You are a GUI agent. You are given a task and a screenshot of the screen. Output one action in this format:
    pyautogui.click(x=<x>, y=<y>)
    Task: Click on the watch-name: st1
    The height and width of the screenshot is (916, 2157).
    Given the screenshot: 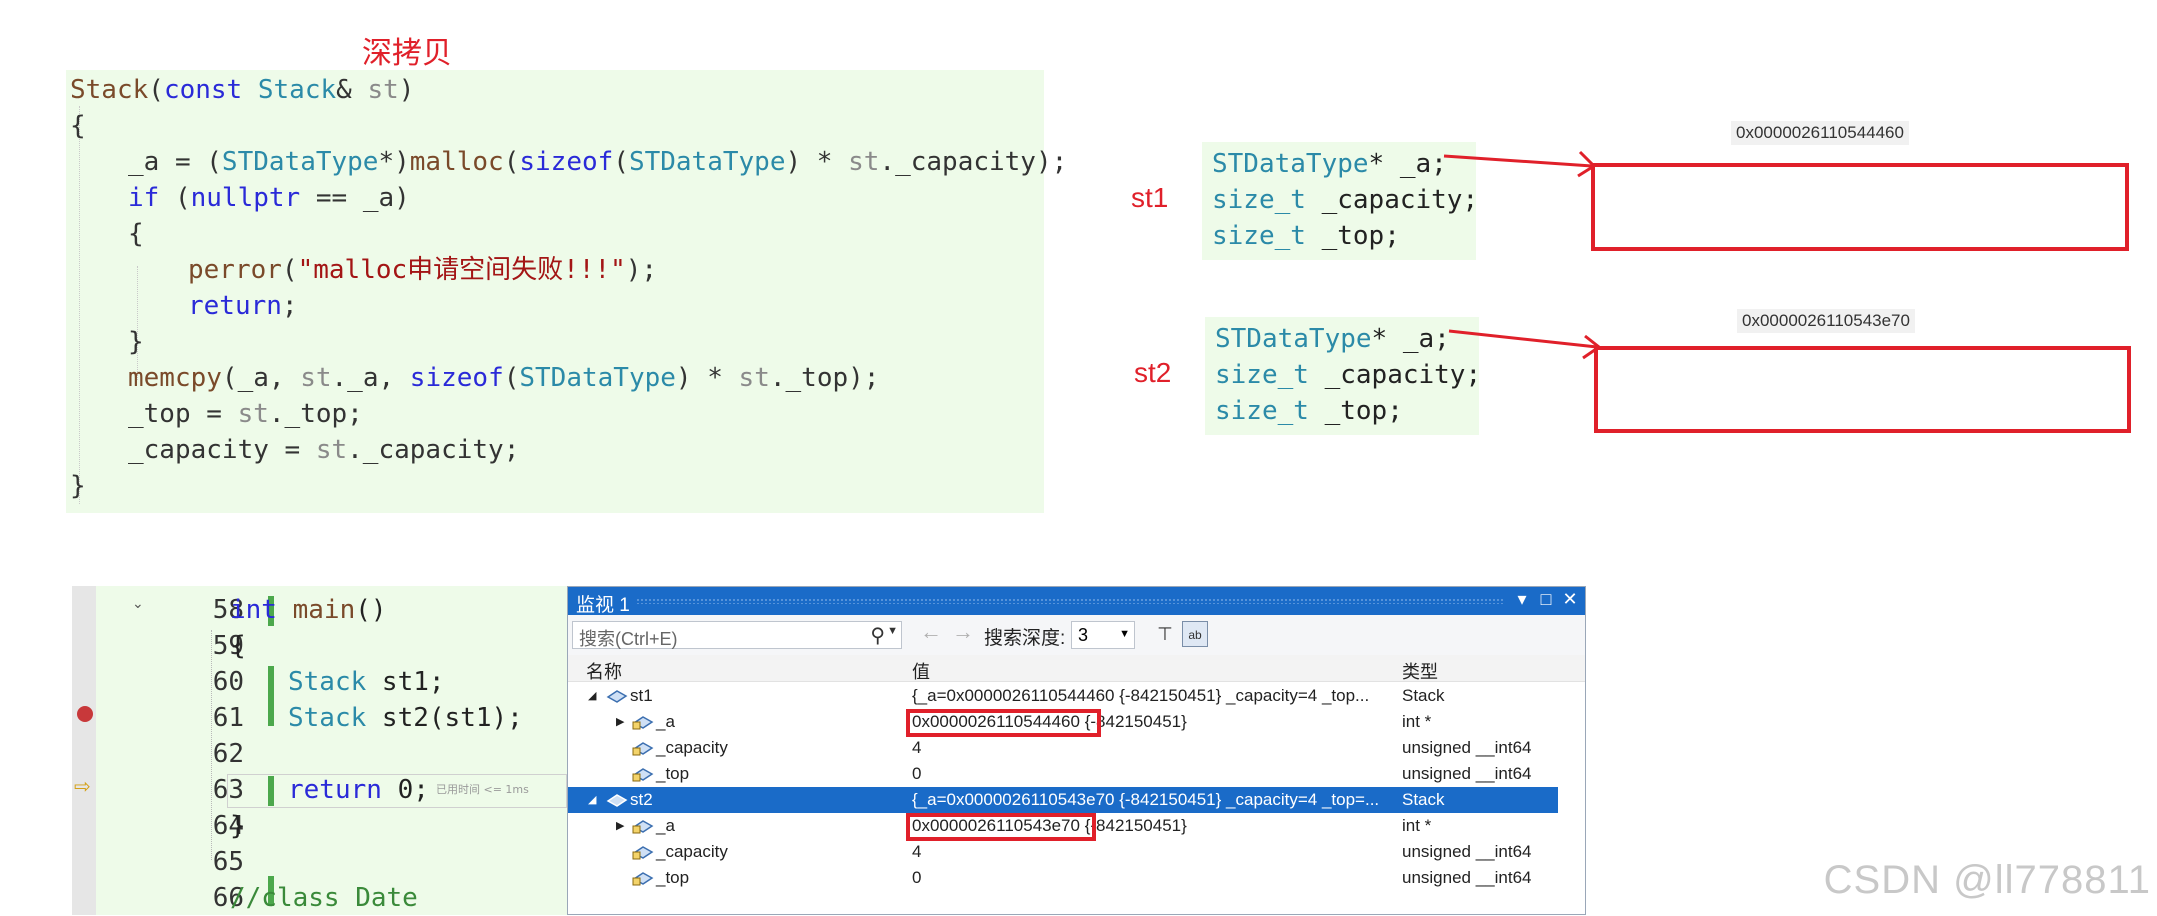 What is the action you would take?
    pyautogui.click(x=641, y=695)
    